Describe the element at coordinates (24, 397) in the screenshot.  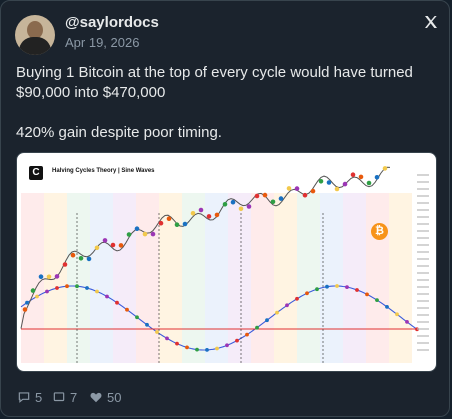
I see `reply-icon` at that location.